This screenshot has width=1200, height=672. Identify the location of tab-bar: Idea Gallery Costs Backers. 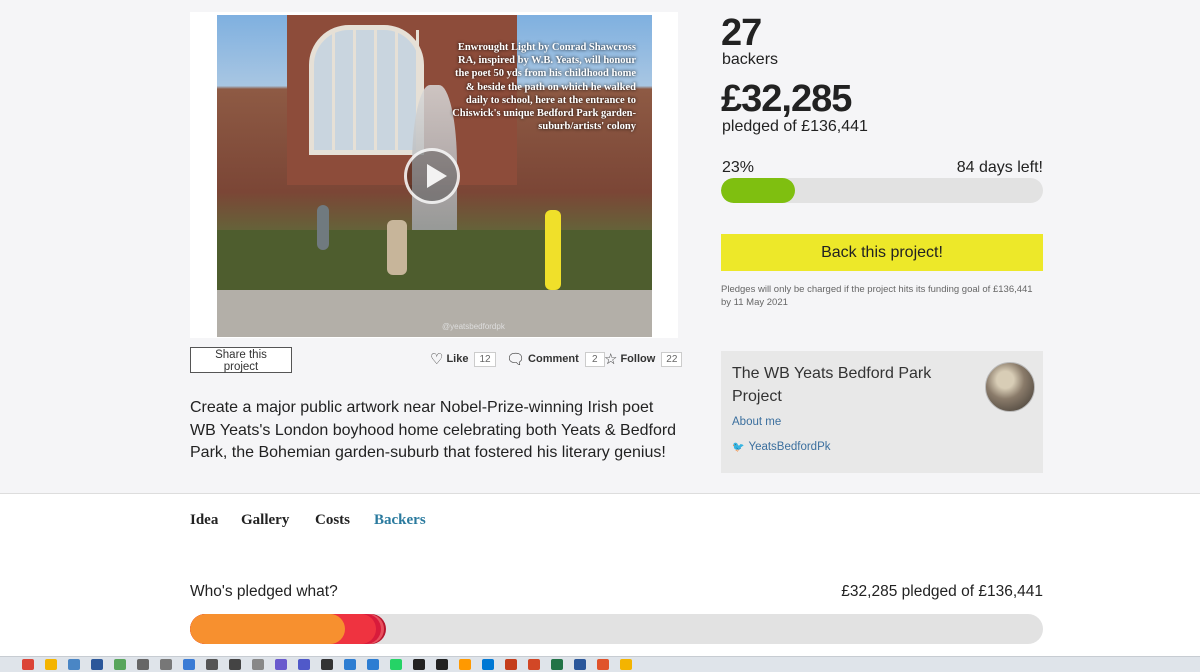
(600, 520).